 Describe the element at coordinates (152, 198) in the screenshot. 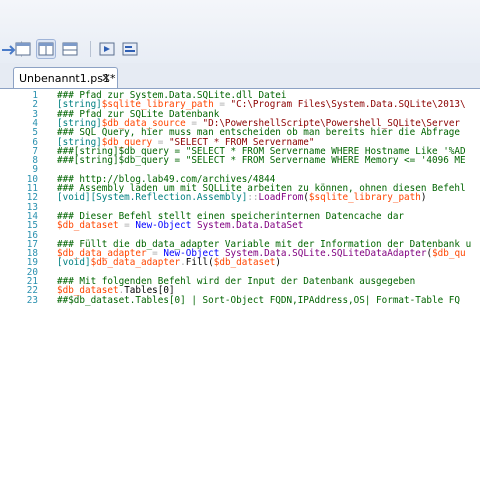

I see `code-token: [void][System.Reflection.Assembly]` at that location.